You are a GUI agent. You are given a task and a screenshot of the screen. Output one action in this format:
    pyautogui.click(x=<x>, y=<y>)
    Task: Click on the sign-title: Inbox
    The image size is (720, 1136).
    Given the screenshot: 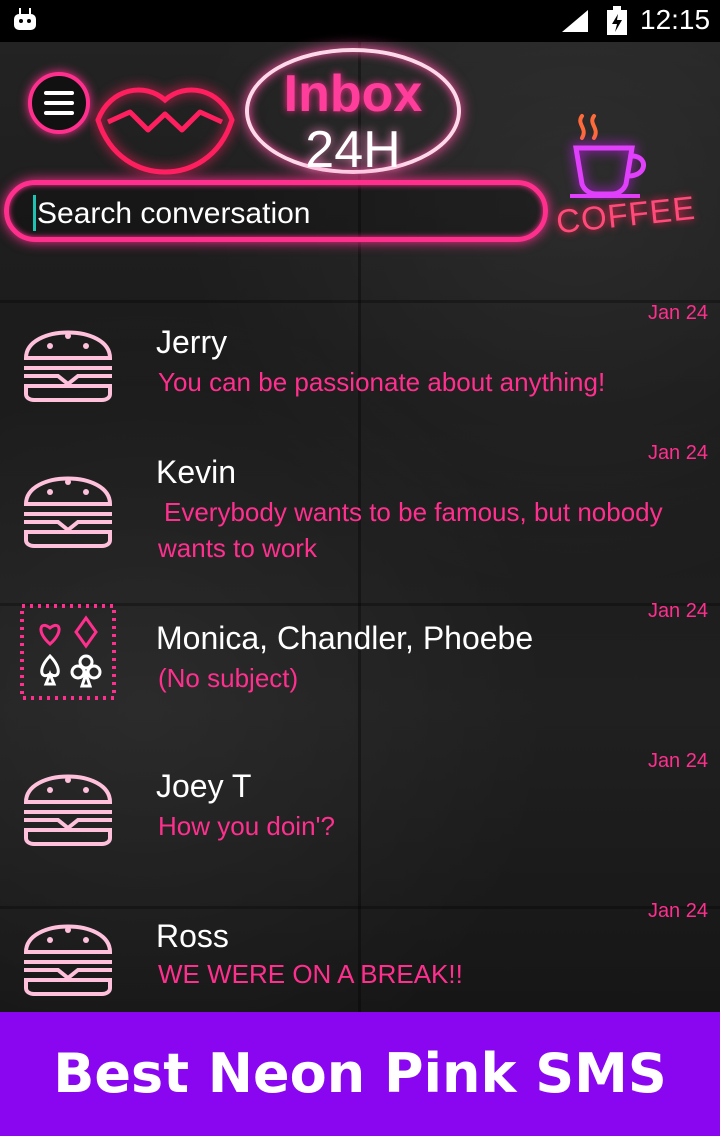 What is the action you would take?
    pyautogui.click(x=353, y=94)
    